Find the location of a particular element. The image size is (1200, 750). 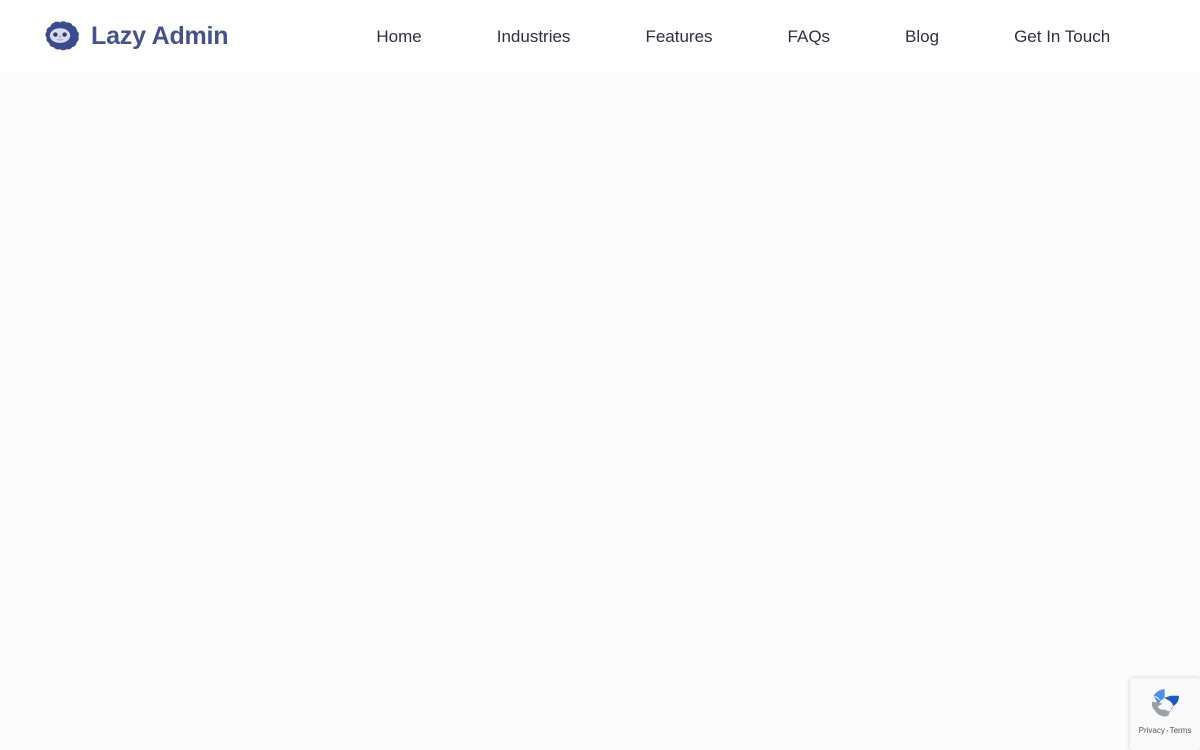

recaptcha-terms-link: Terms is located at coordinates (1181, 730).